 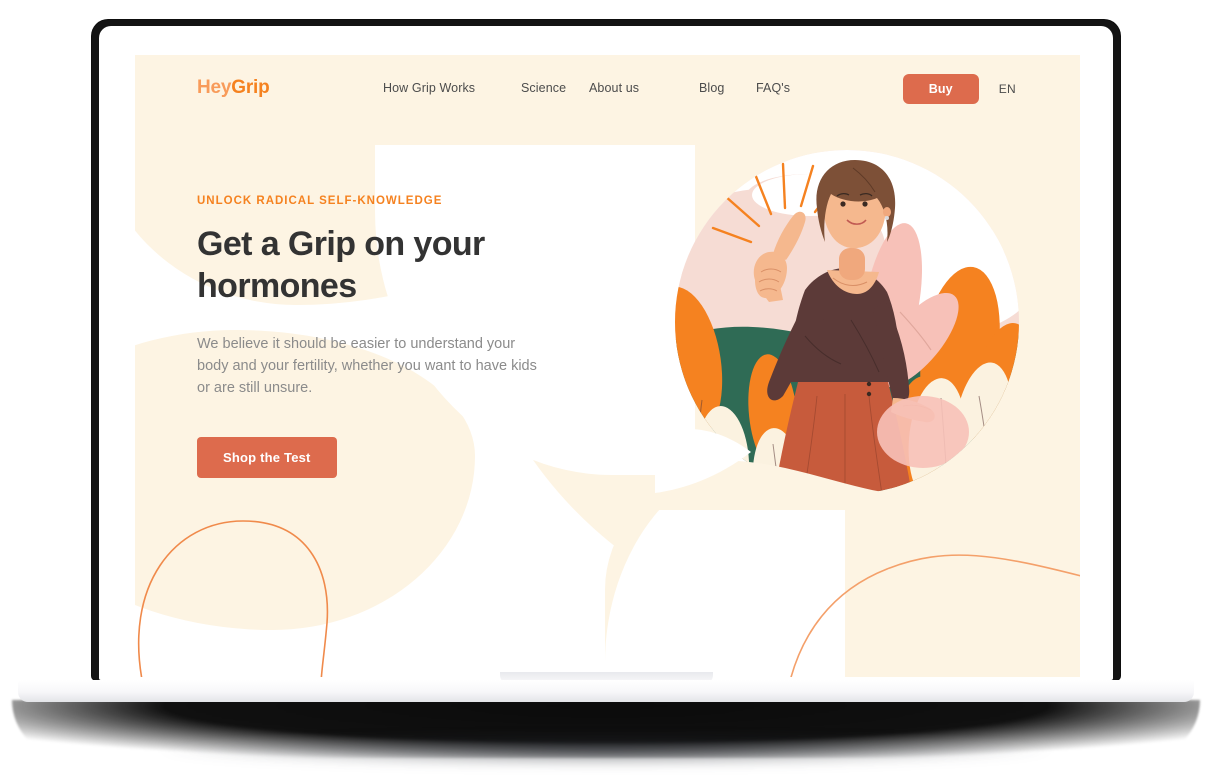 I want to click on nav-actions: Buy EN, so click(x=959, y=89).